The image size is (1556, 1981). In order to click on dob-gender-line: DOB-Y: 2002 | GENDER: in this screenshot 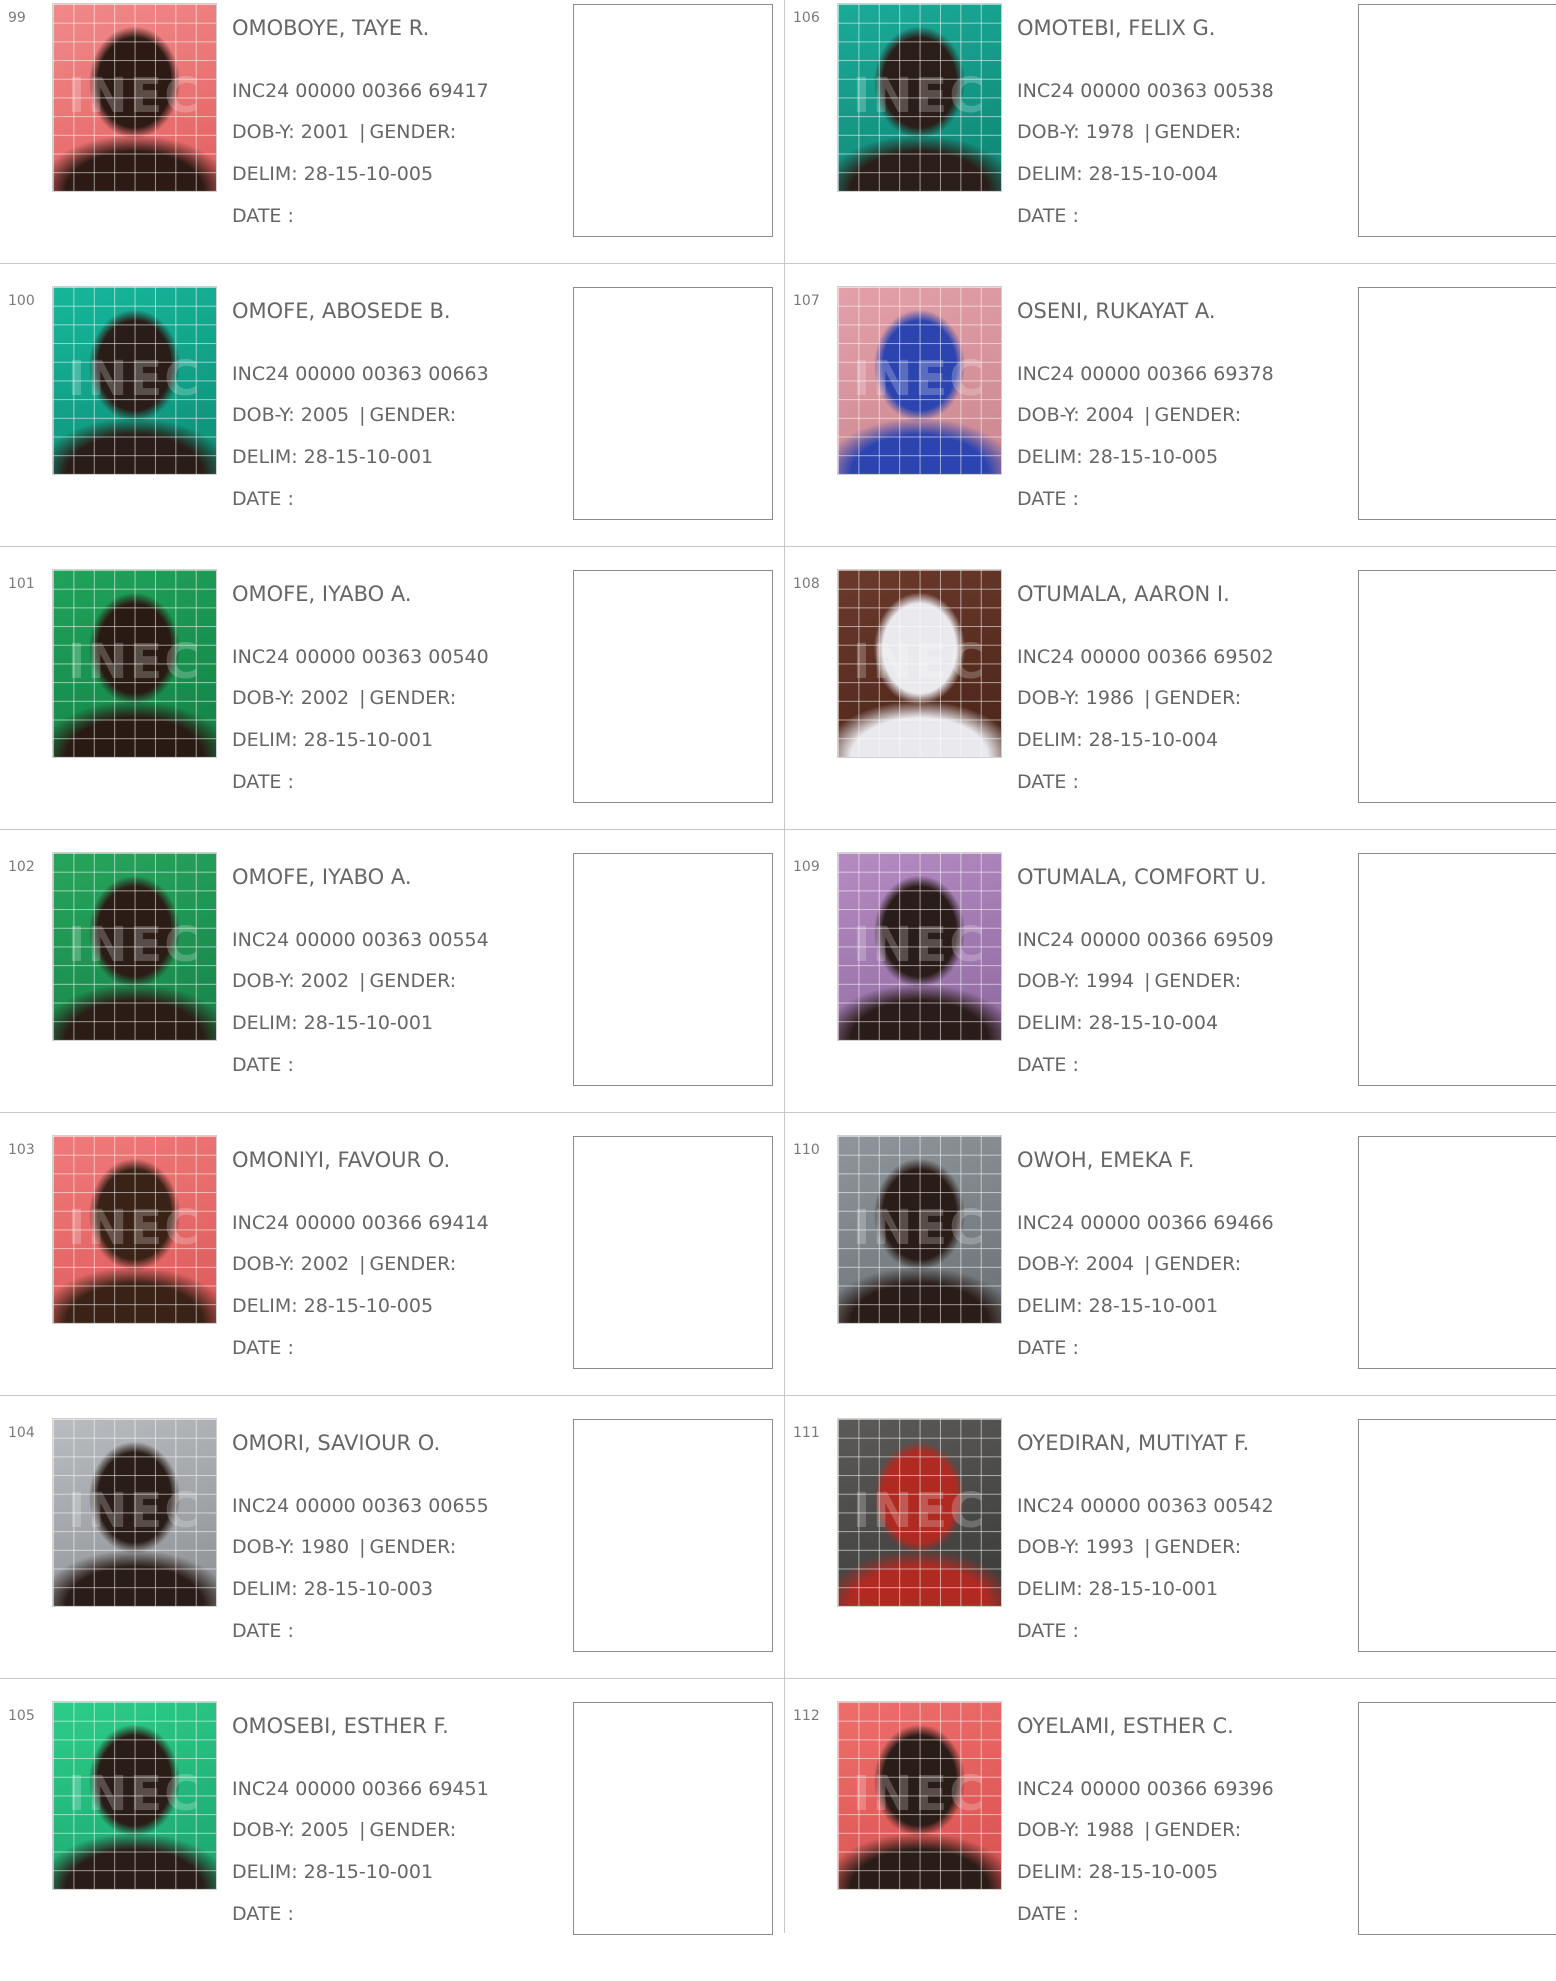, I will do `click(344, 981)`.